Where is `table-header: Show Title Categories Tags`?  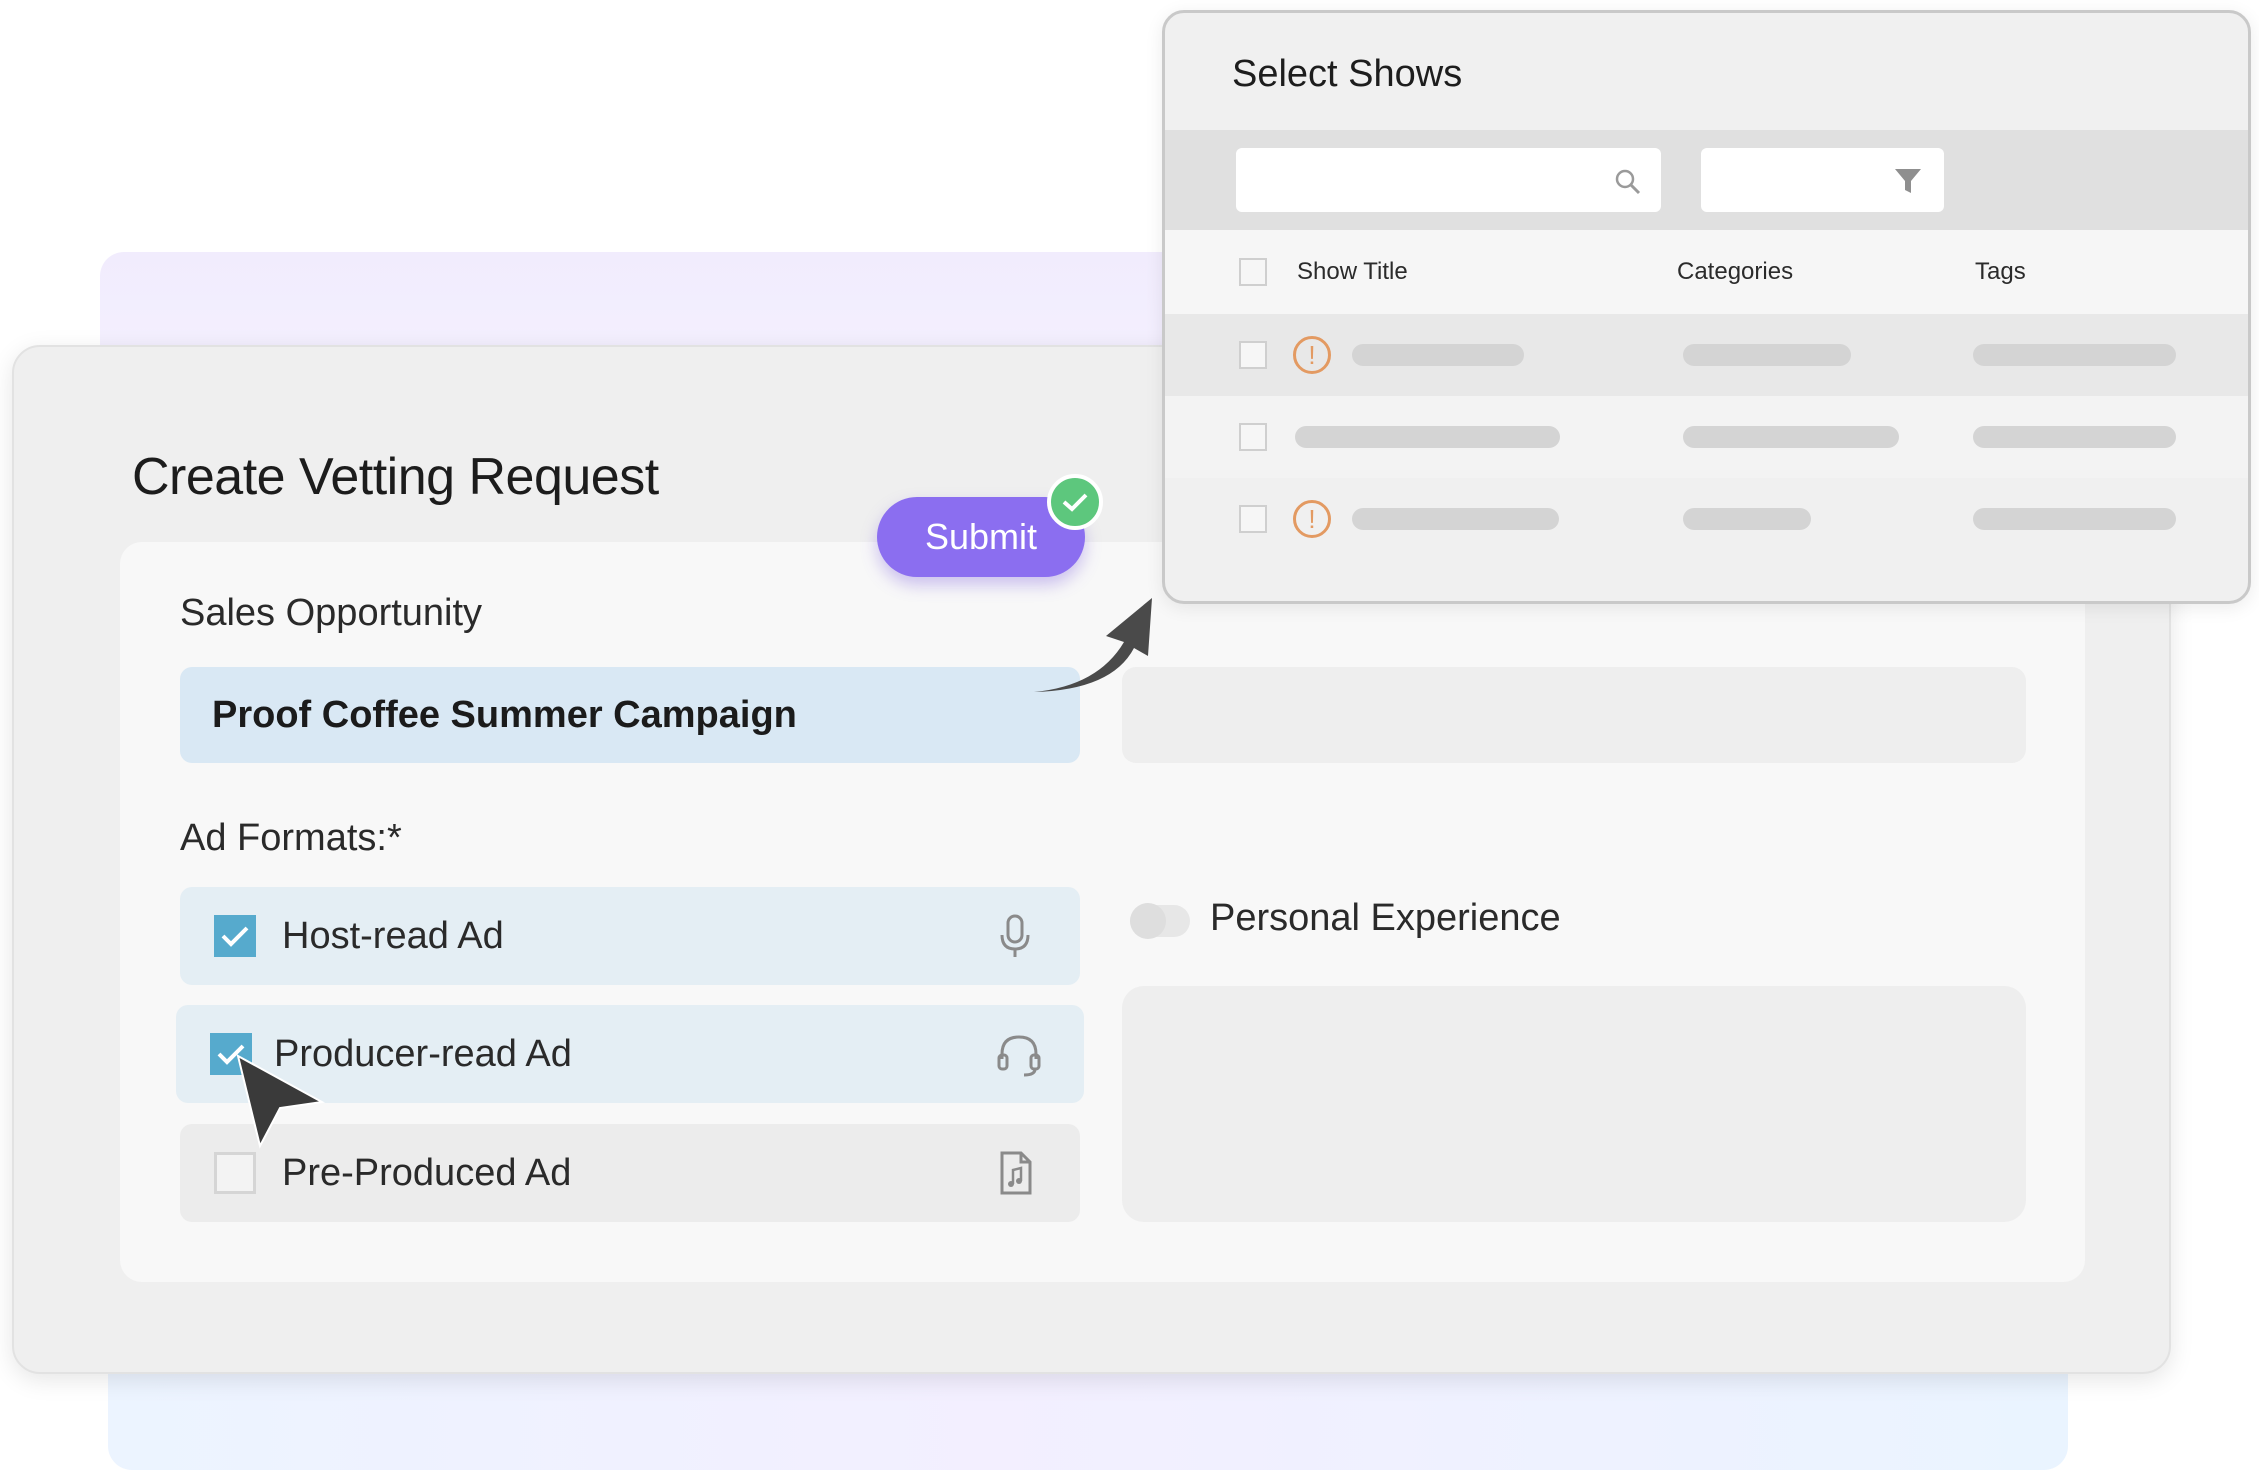 table-header: Show Title Categories Tags is located at coordinates (1706, 272).